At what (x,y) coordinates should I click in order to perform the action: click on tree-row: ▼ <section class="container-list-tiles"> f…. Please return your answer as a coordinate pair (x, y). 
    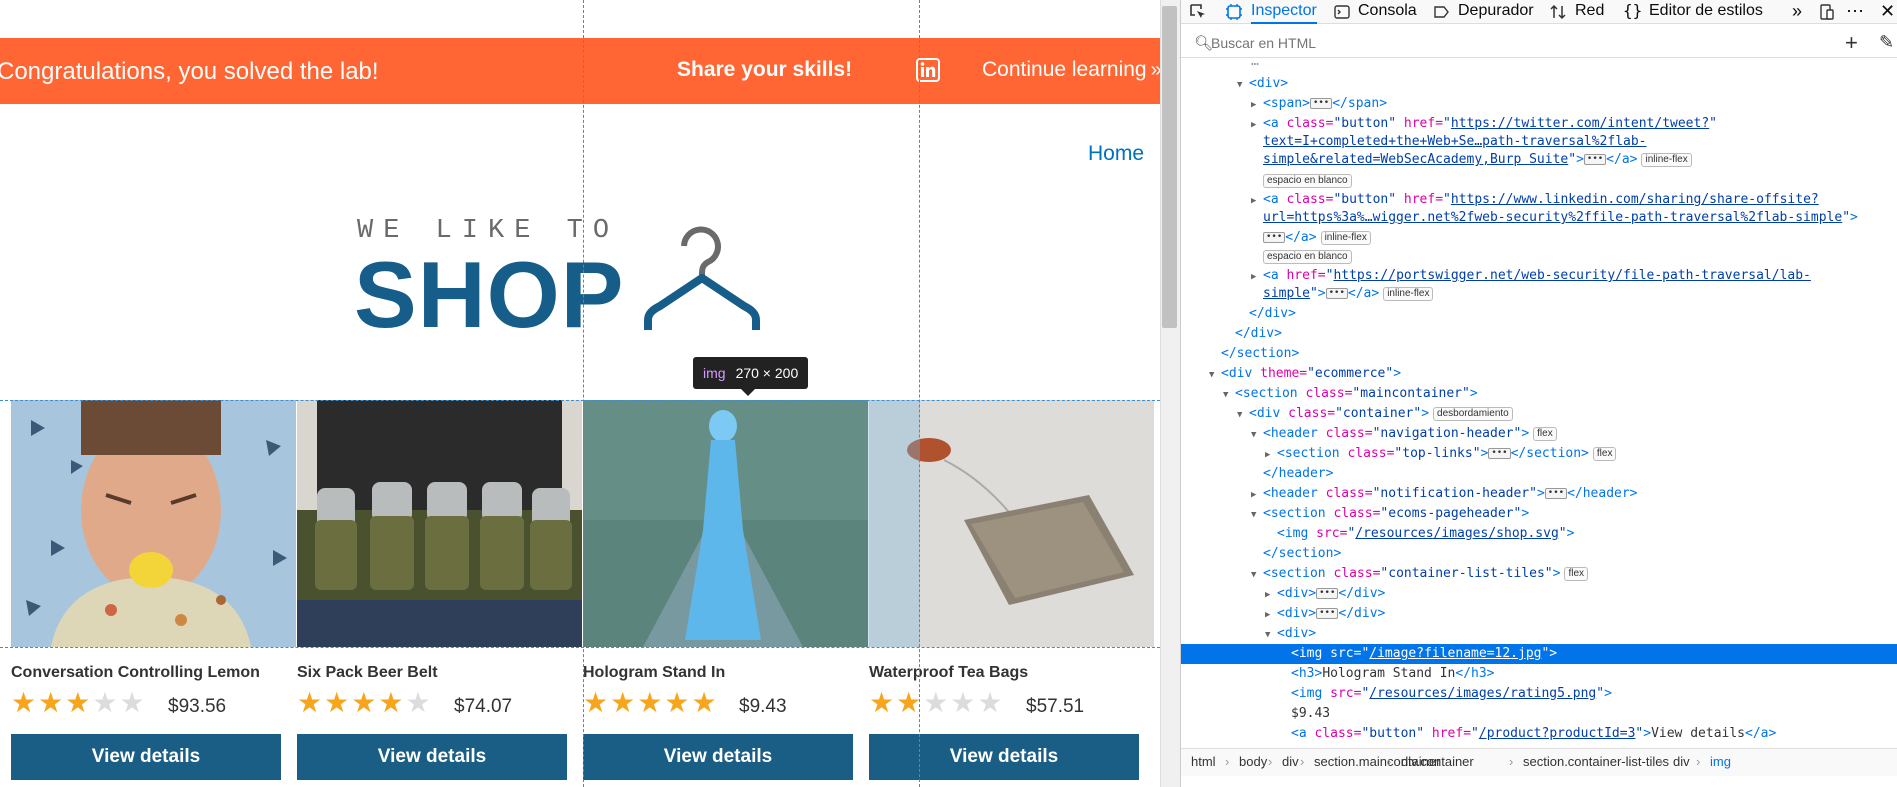
    Looking at the image, I should click on (1539, 574).